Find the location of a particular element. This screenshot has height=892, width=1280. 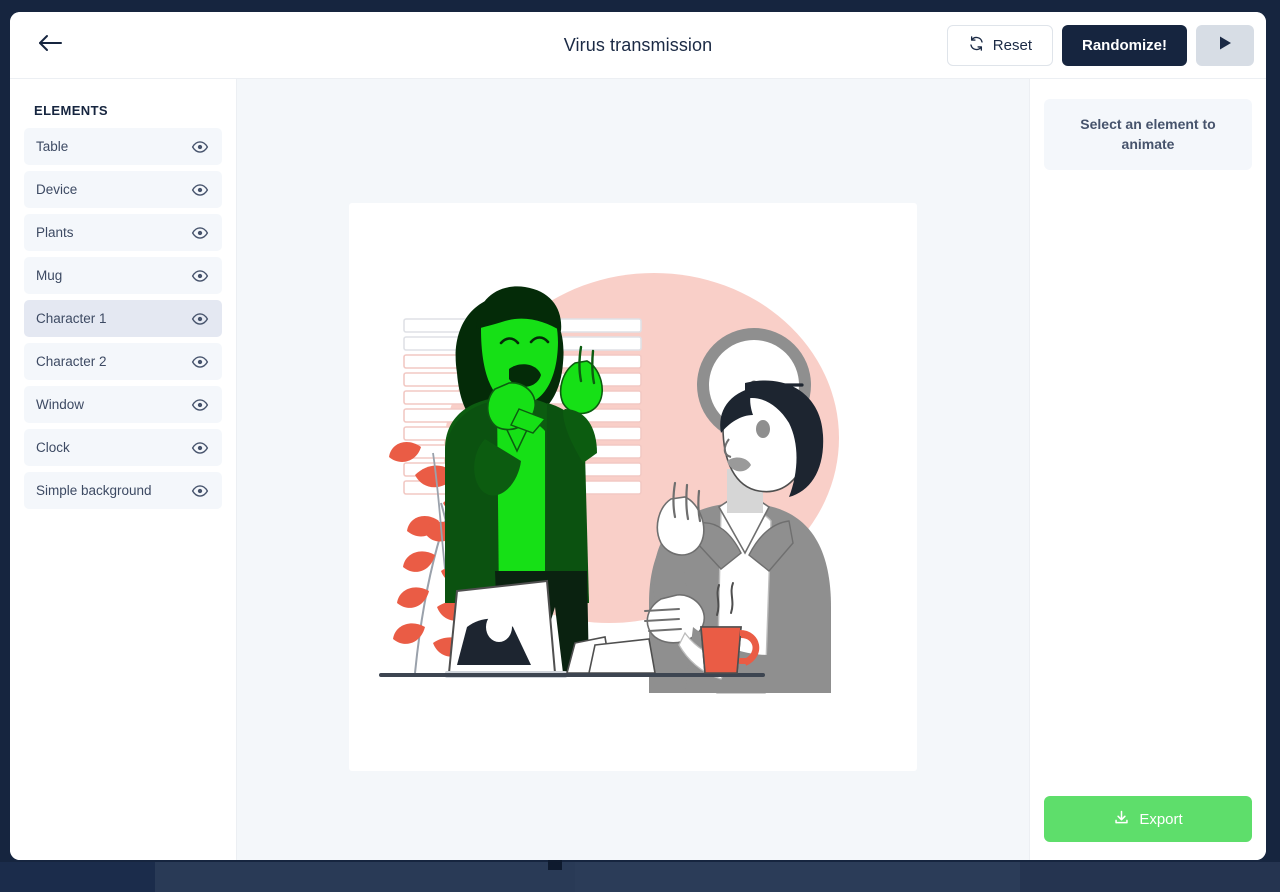

element-item-device: Device is located at coordinates (123, 189).